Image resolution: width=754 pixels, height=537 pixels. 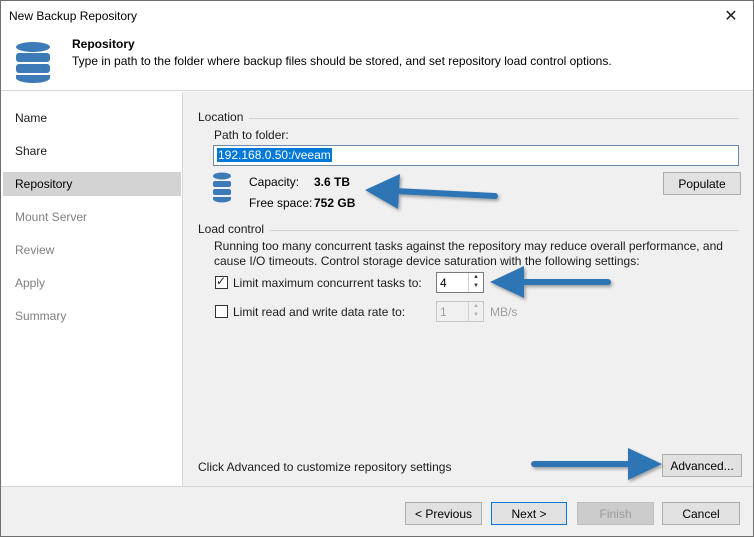 I want to click on stepper-arrows-disabled: ▲ ▼, so click(x=475, y=311).